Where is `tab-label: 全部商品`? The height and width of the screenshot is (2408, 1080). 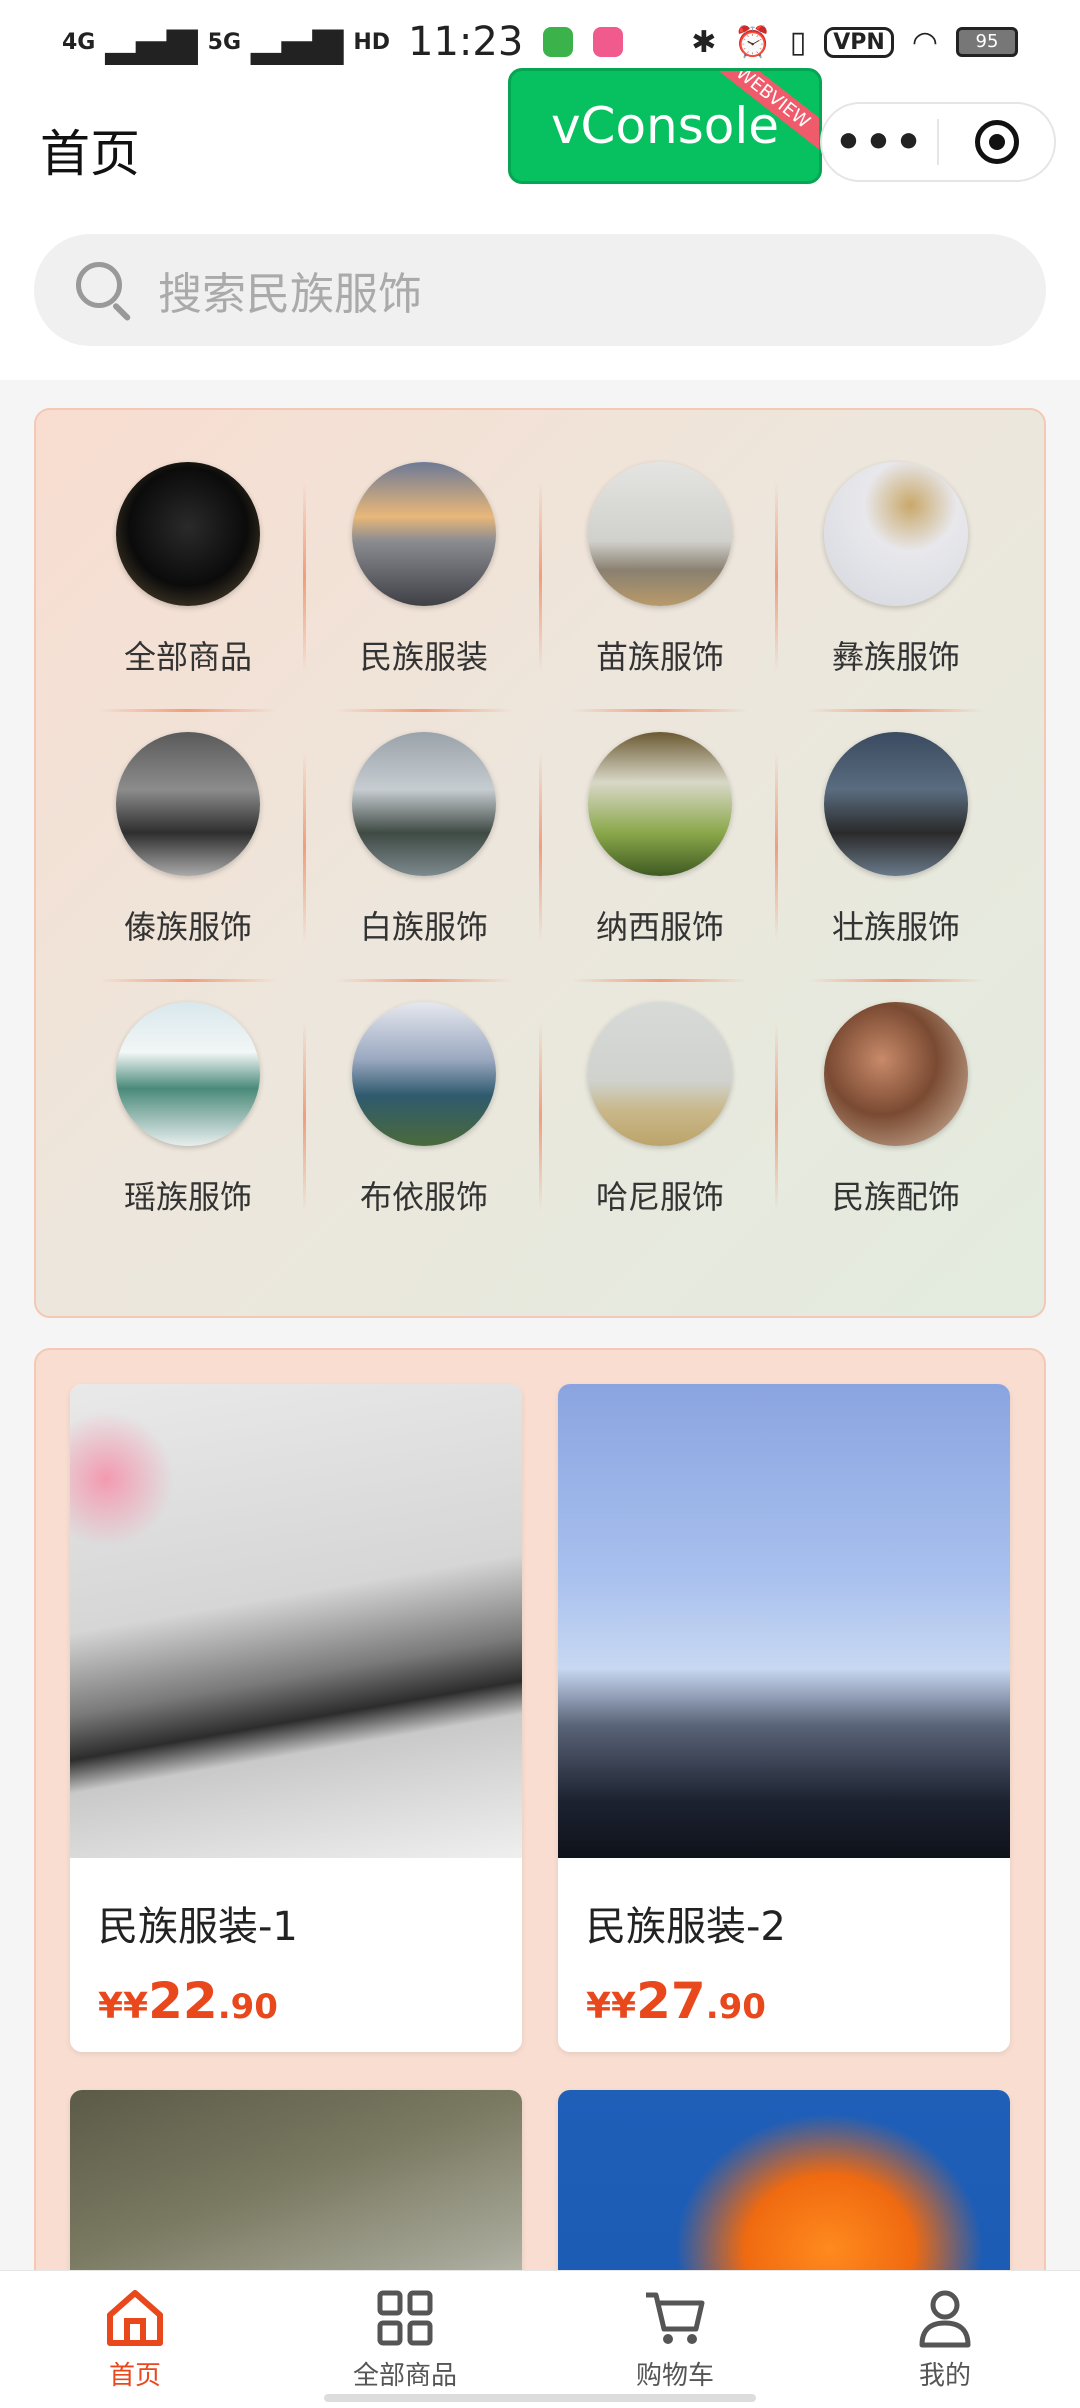
tab-label: 全部商品 is located at coordinates (404, 2376).